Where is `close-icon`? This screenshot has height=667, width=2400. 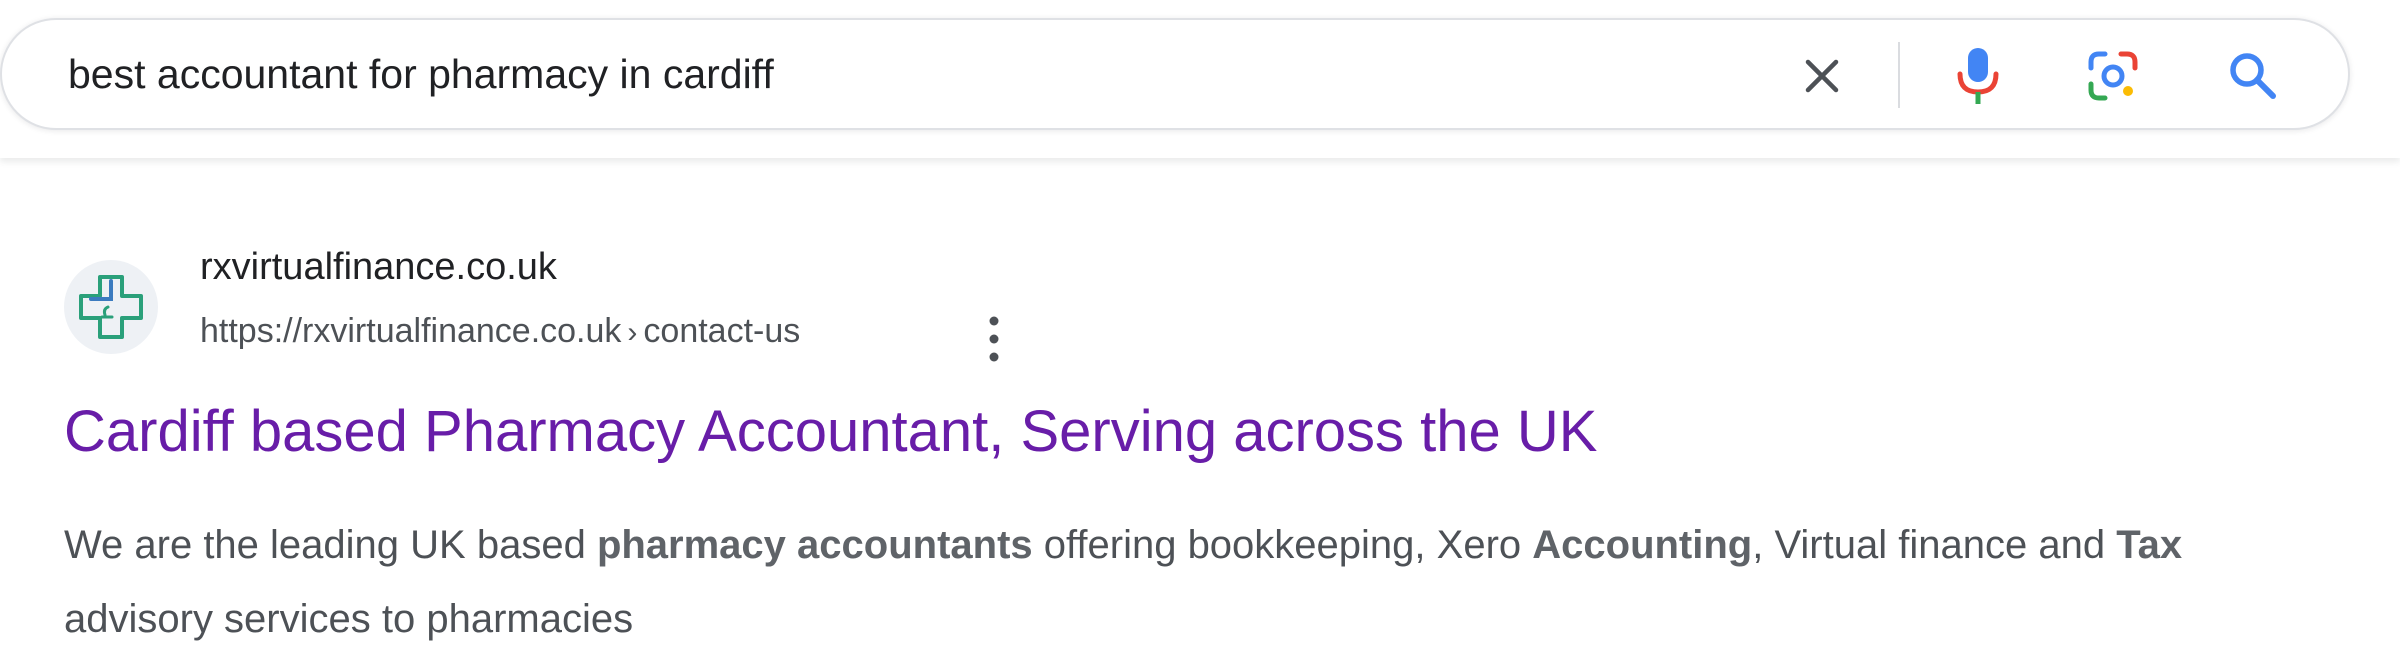
close-icon is located at coordinates (1822, 76).